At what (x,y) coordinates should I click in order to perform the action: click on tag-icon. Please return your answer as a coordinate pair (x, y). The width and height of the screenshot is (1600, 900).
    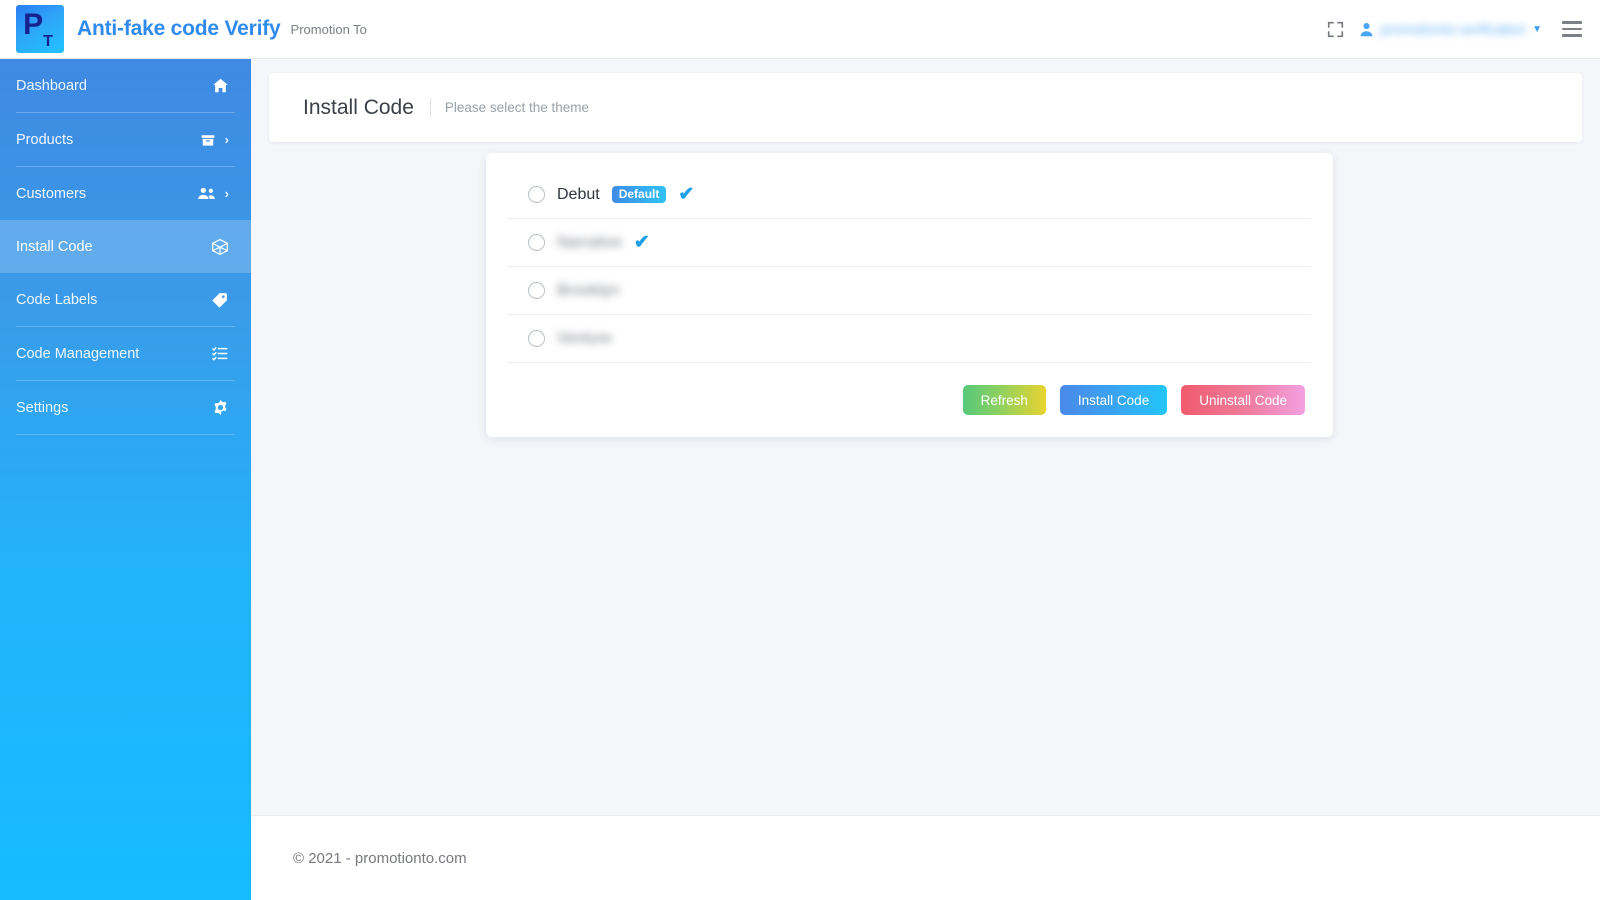
    Looking at the image, I should click on (220, 300).